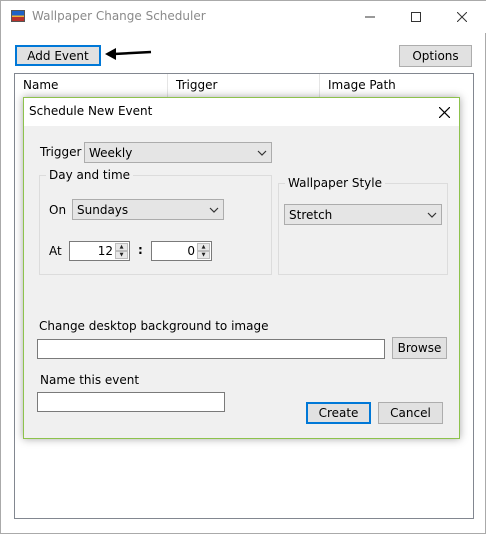 The width and height of the screenshot is (486, 534). I want to click on event-name-input, so click(131, 402).